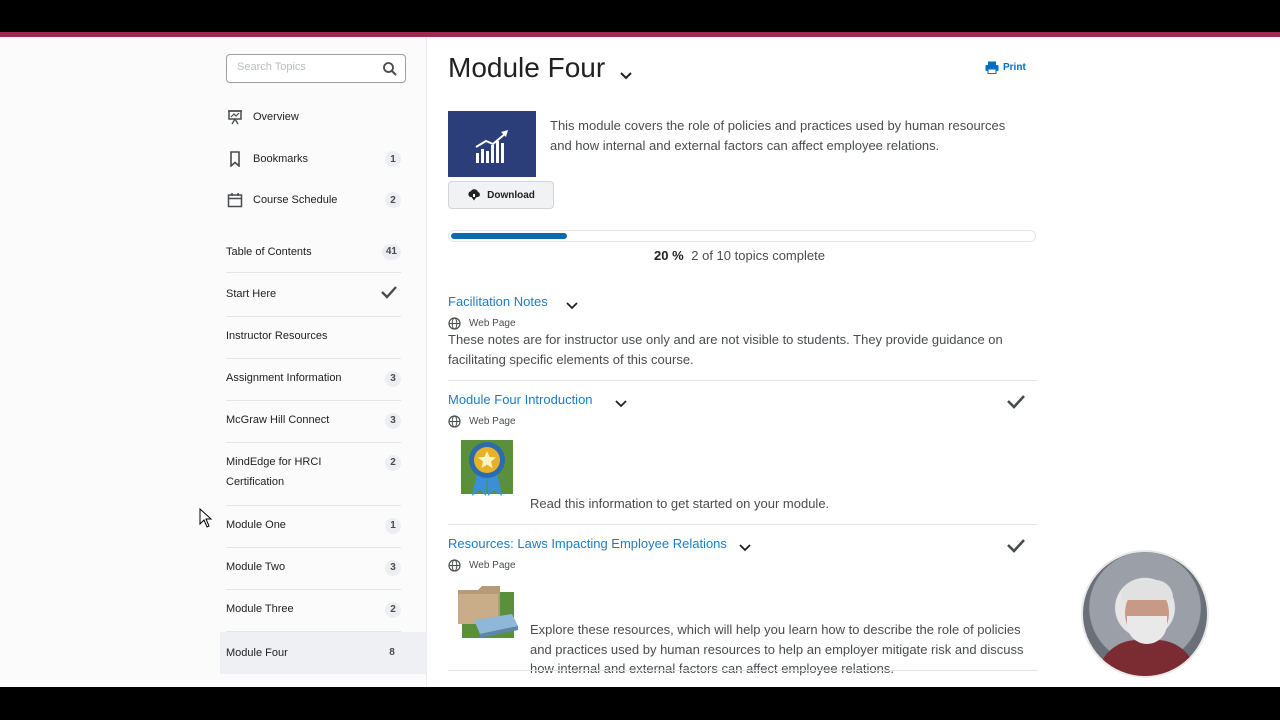  Describe the element at coordinates (235, 200) in the screenshot. I see `calendar-icon` at that location.